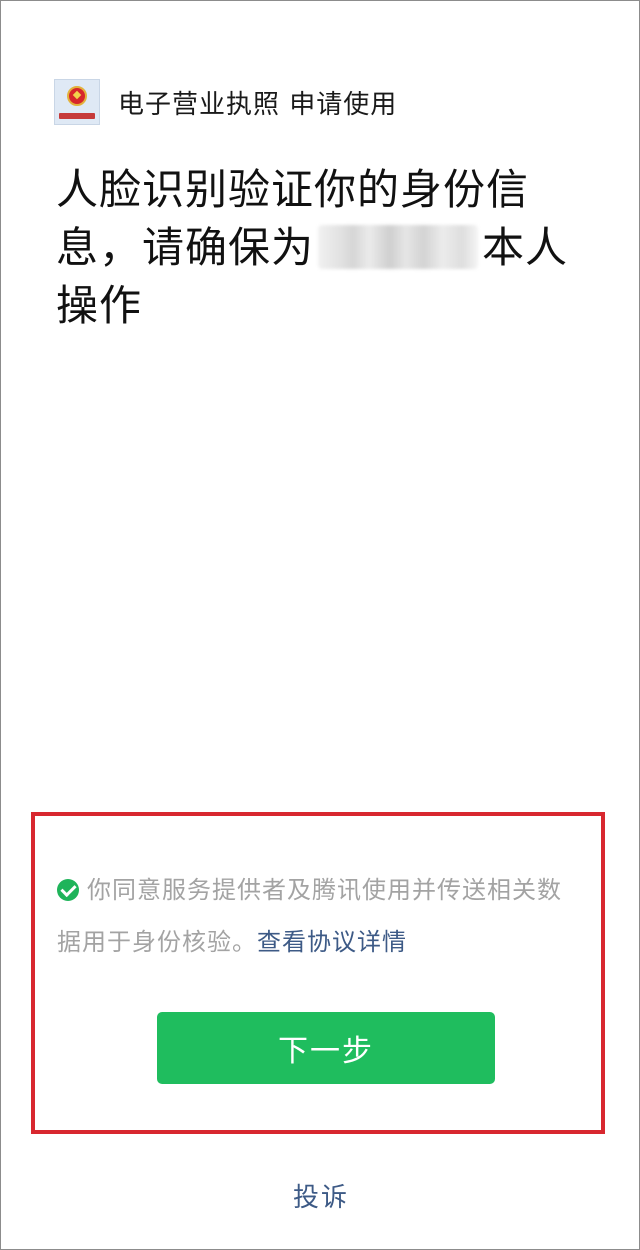 The image size is (640, 1250). Describe the element at coordinates (317, 916) in the screenshot. I see `consent-agreement: 你同意服务提供者及腾讯使用并传送相关数据用于身份核验。查看协议详情` at that location.